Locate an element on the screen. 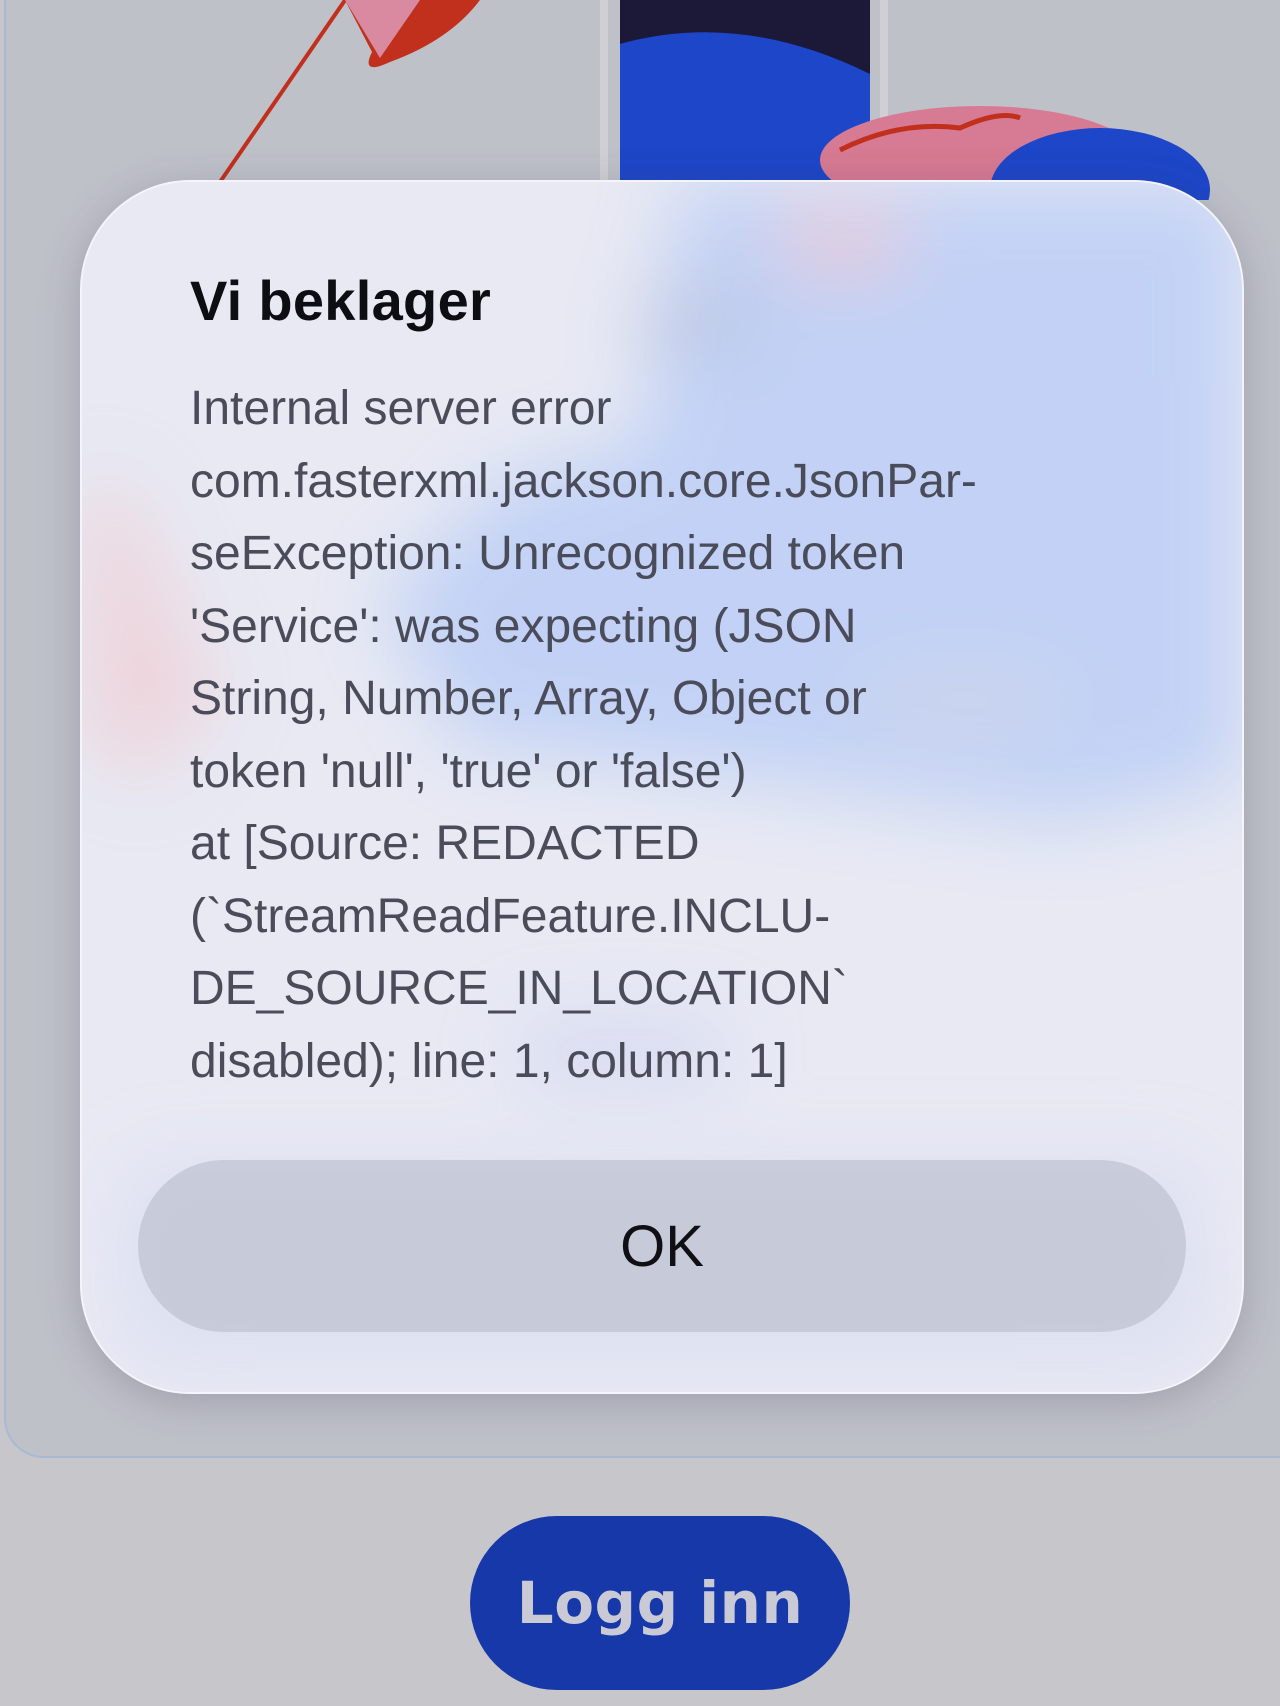  login-button: Logg inn is located at coordinates (660, 1603).